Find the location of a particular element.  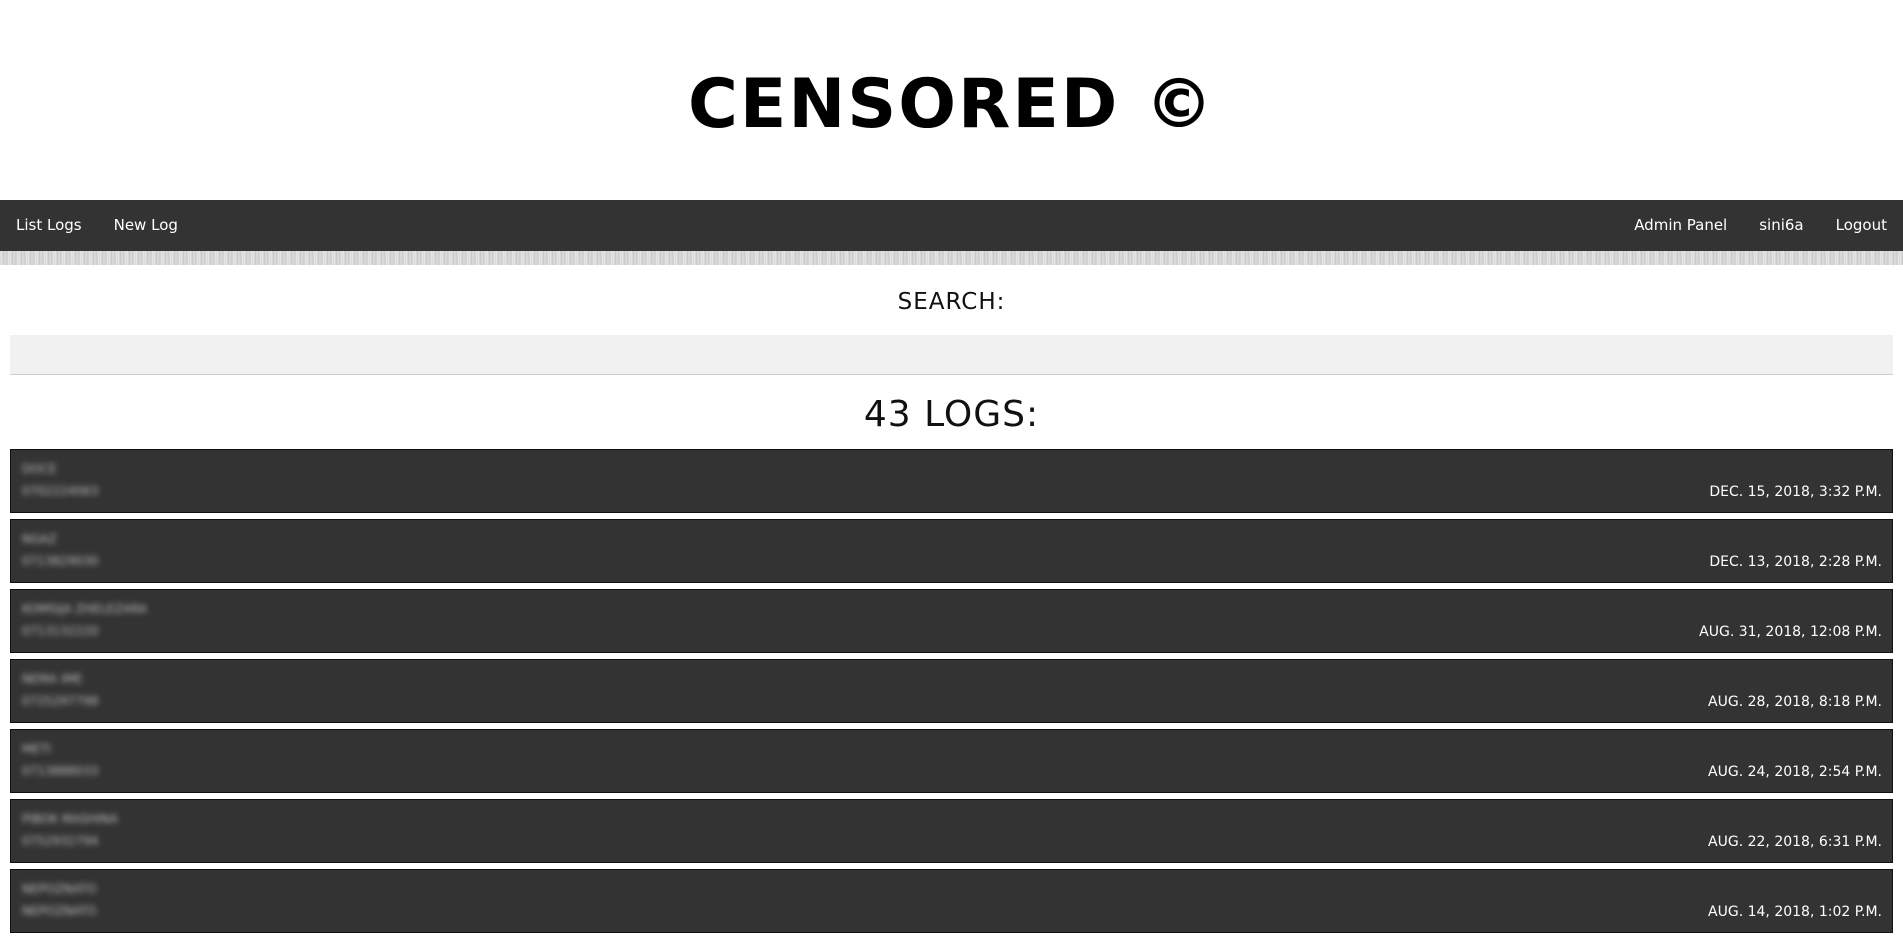

search-input is located at coordinates (951, 355).